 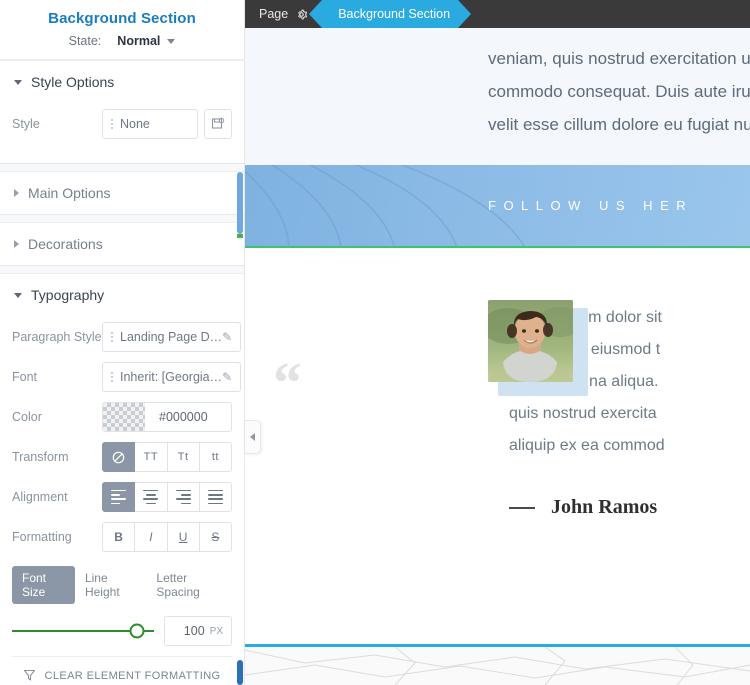 What do you see at coordinates (151, 537) in the screenshot?
I see `italic-button: I` at bounding box center [151, 537].